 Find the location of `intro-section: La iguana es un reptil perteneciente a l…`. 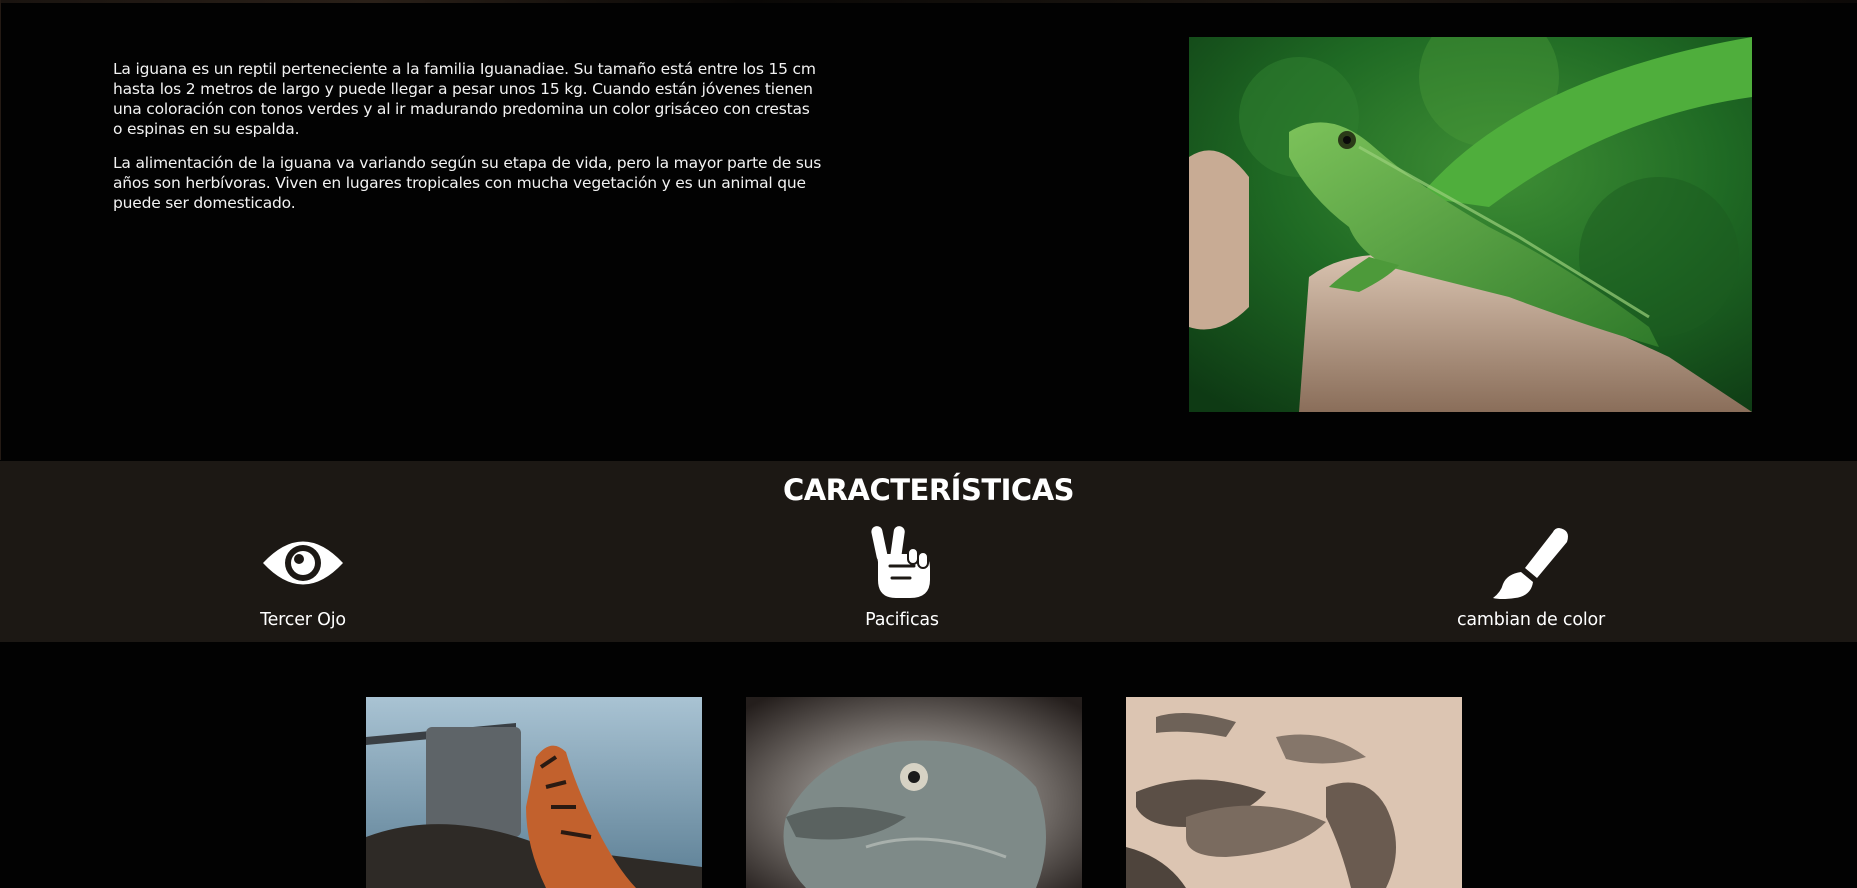

intro-section: La iguana es un reptil perteneciente a l… is located at coordinates (468, 143).